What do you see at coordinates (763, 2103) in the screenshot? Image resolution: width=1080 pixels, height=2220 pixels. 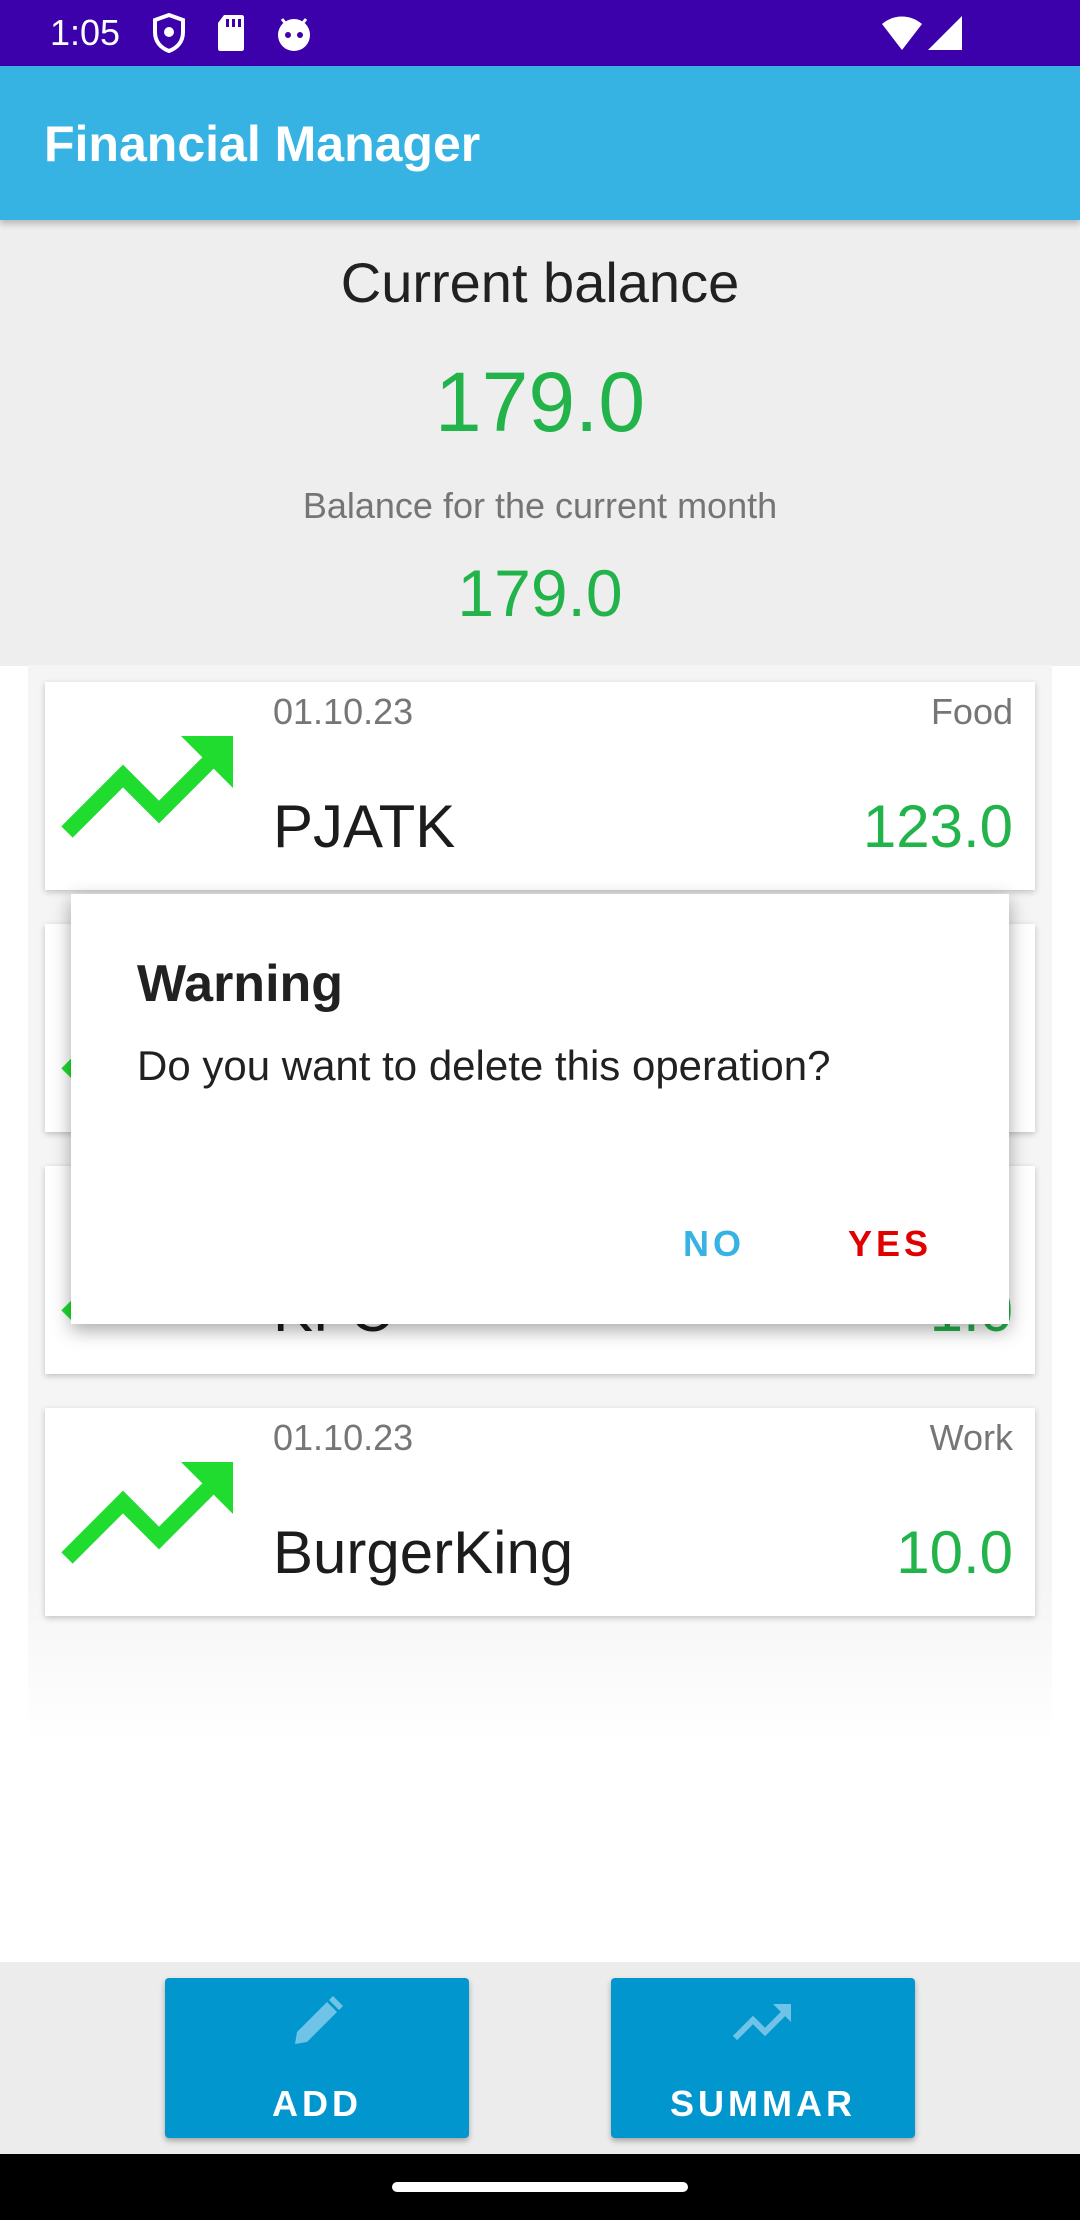 I see `summary-button-label: SUMMAR` at bounding box center [763, 2103].